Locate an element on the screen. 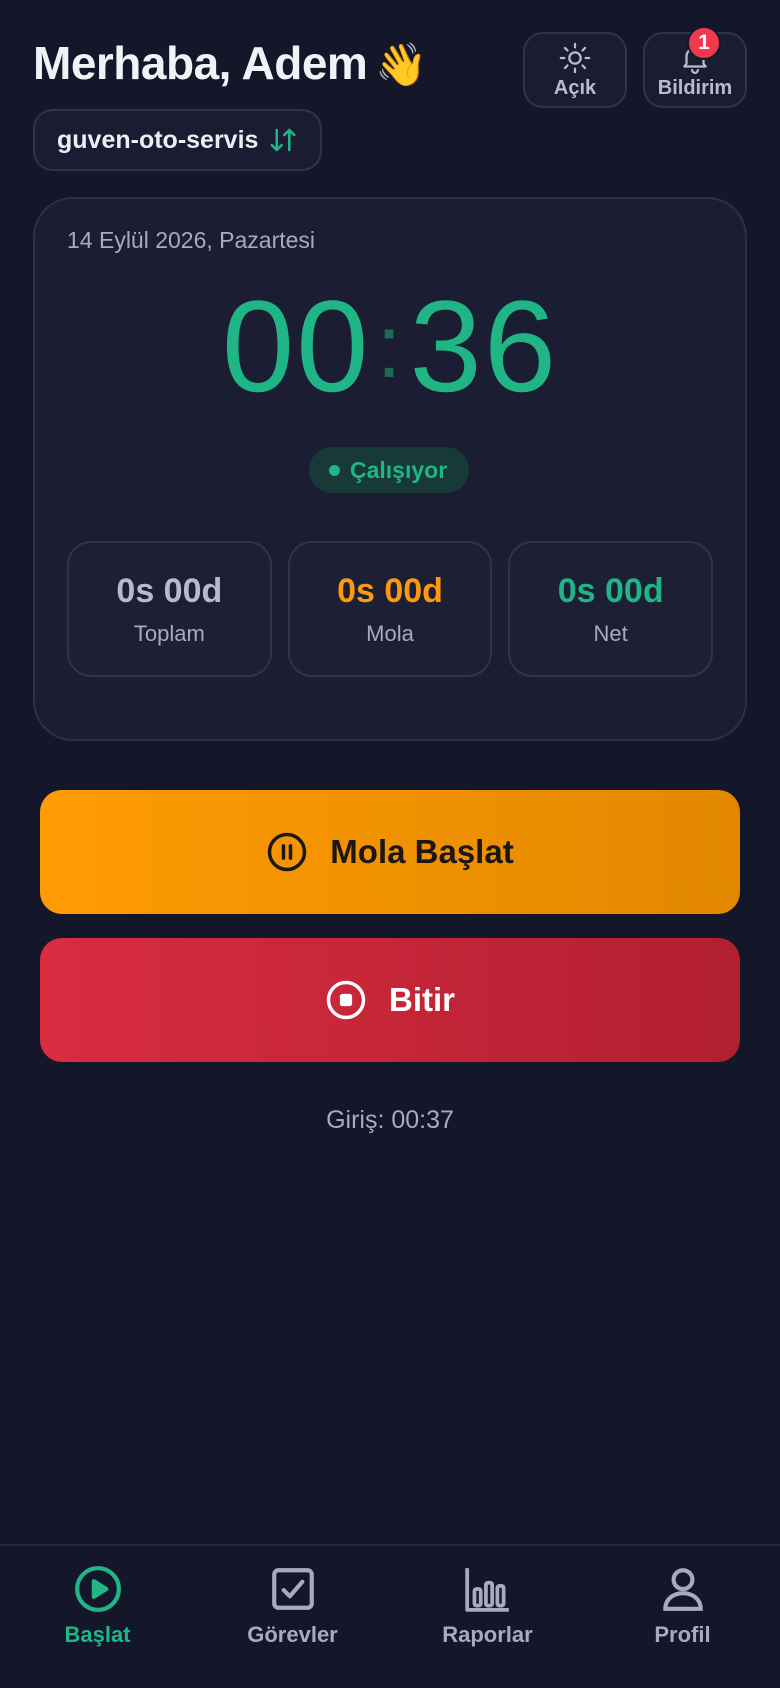 The height and width of the screenshot is (1688, 780). tab-tasks-label: Görevler is located at coordinates (292, 1634).